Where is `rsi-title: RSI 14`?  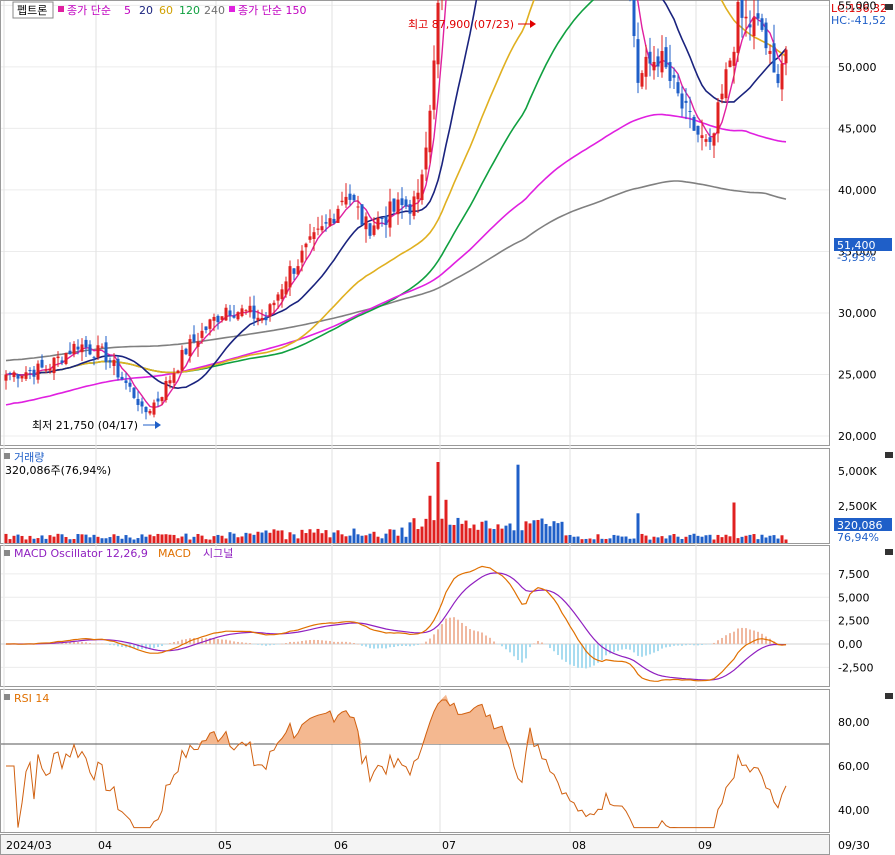 rsi-title: RSI 14 is located at coordinates (31, 698).